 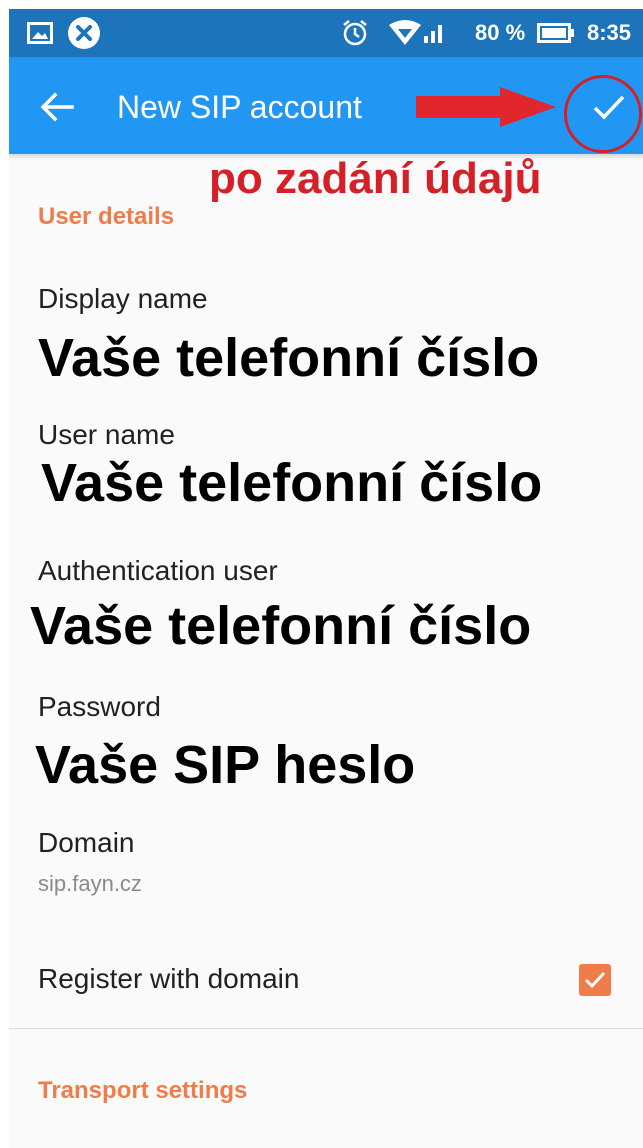 I want to click on field-value-user-name: Vaše telefonní číslo, so click(x=291, y=483).